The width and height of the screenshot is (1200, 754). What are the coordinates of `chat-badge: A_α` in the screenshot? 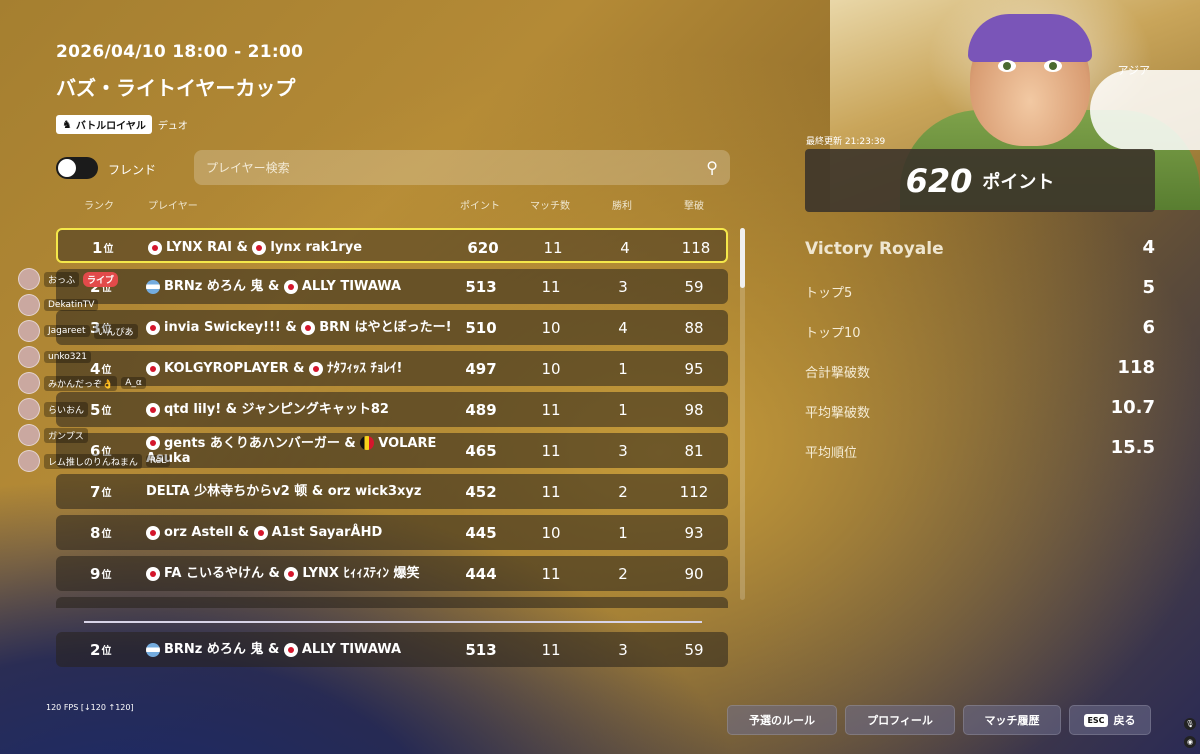 It's located at (133, 383).